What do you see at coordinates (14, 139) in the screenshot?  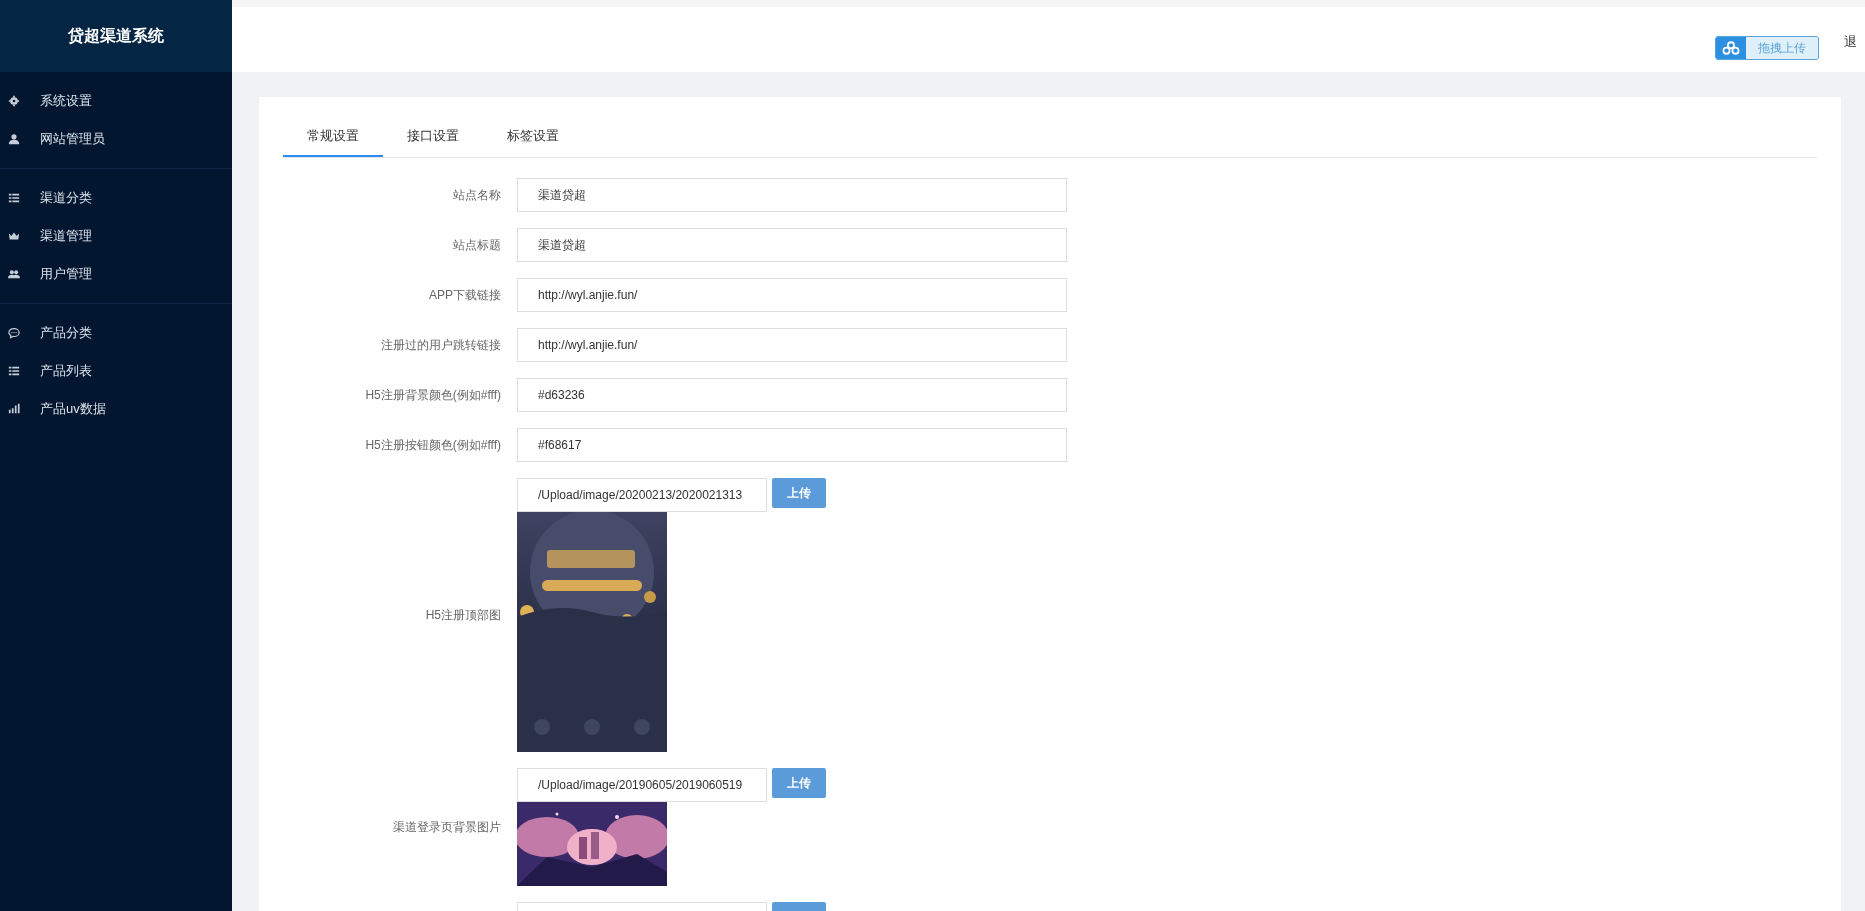 I see `user-icon` at bounding box center [14, 139].